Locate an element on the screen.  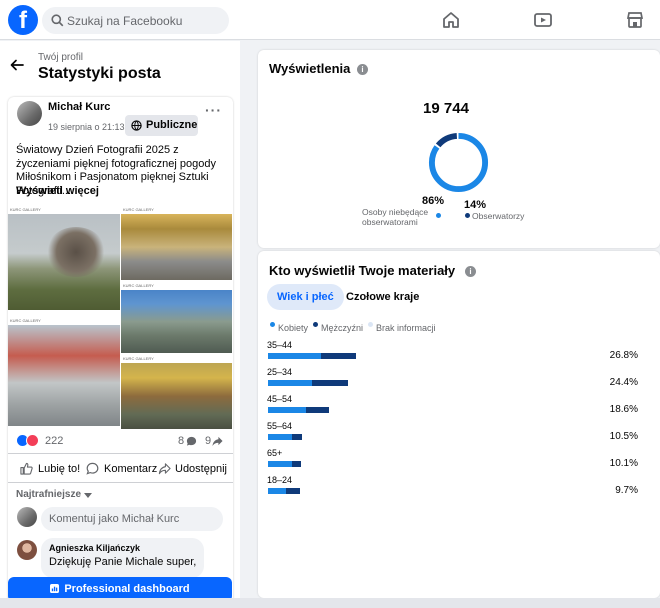
commenter-avatar is located at coordinates (27, 550).